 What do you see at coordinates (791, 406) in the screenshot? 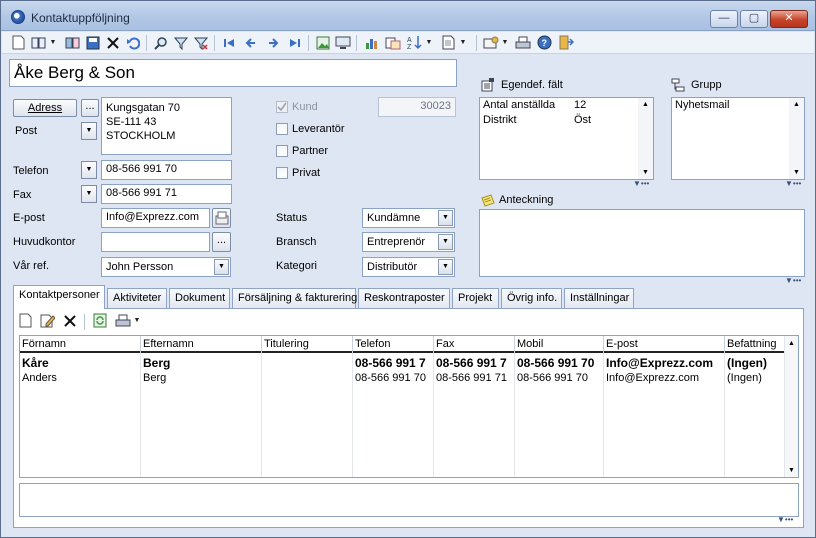
I see `contacts-scrollbar: ▲ ▼` at bounding box center [791, 406].